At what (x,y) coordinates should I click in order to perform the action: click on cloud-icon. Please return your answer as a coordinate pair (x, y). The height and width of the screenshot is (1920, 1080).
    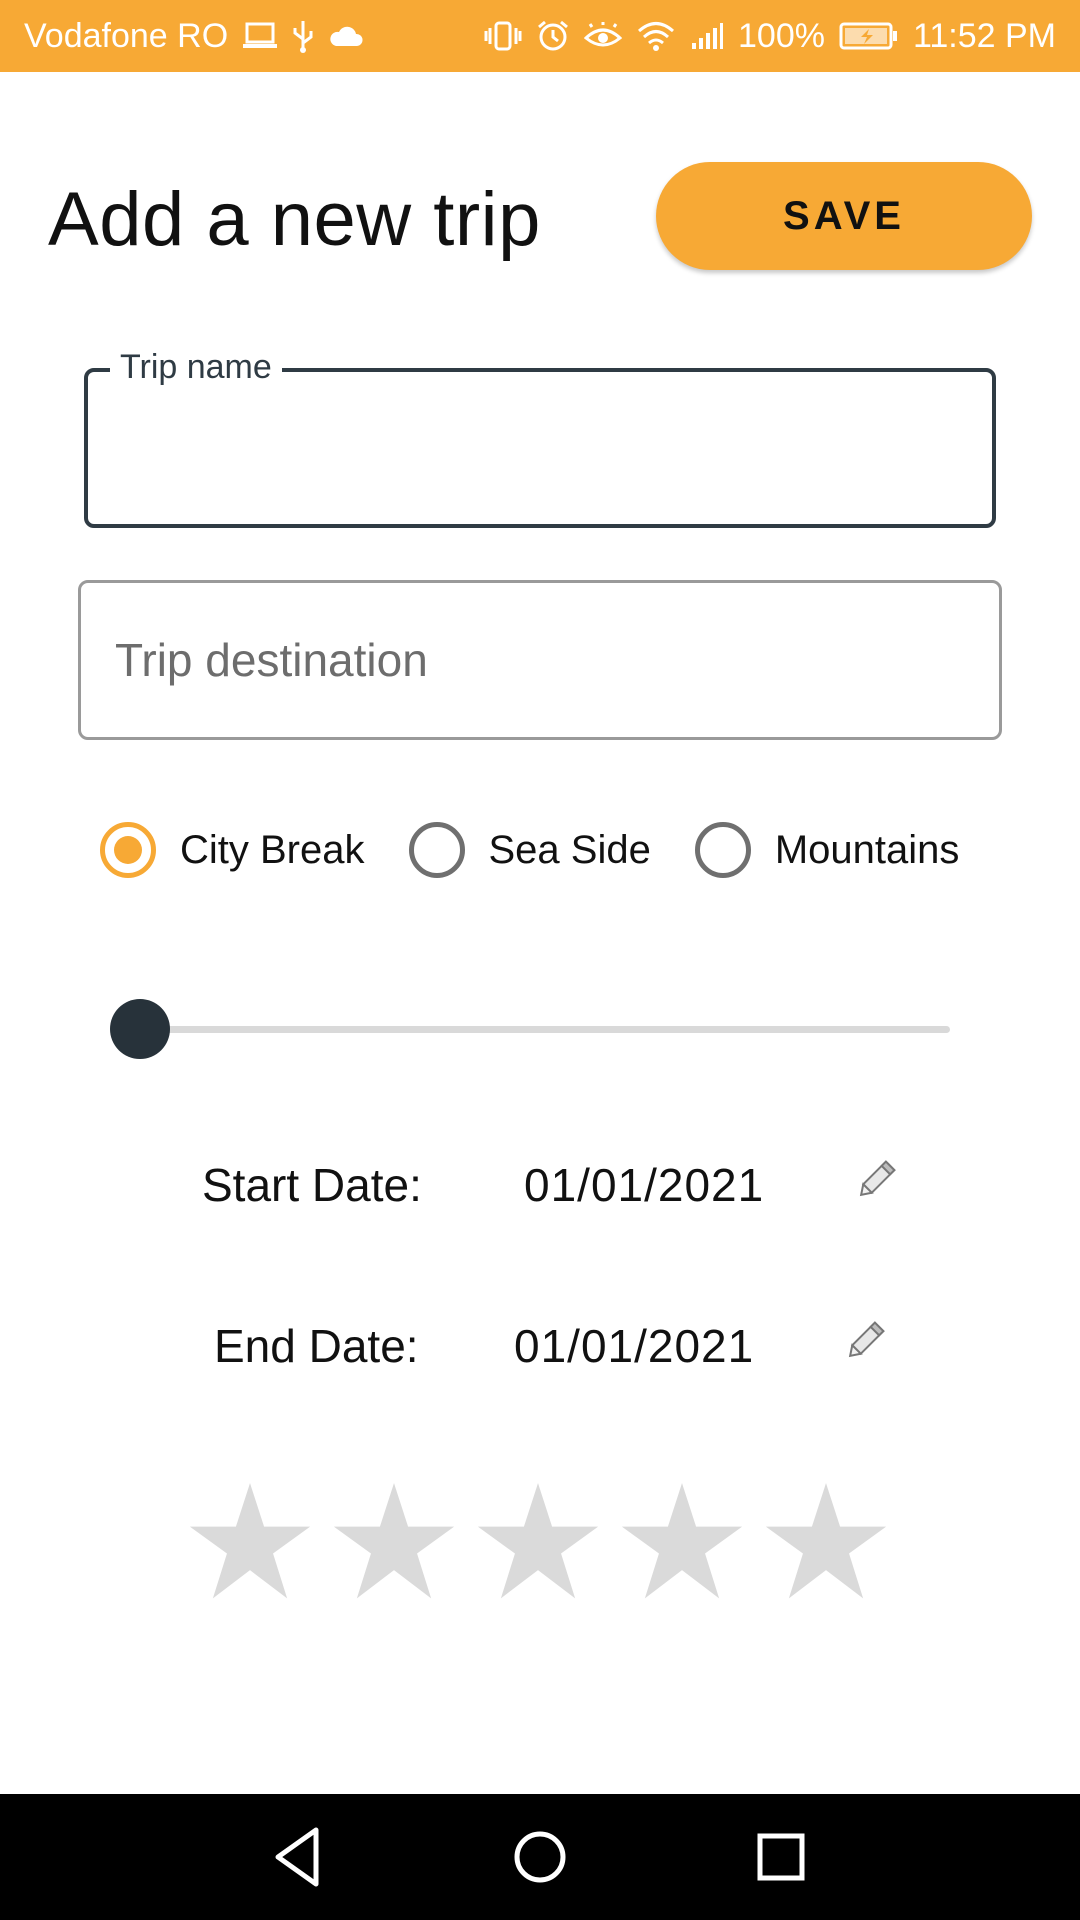
    Looking at the image, I should click on (346, 36).